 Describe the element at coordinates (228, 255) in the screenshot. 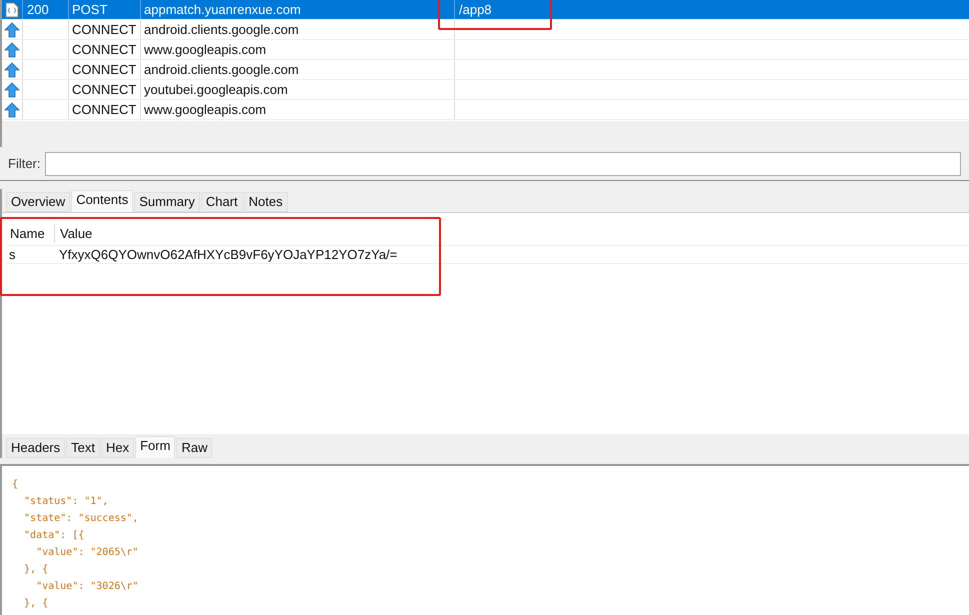

I see `table-cell-text: YfxyxQ6QYOwnvO62AfHXYcB9vF6yYOJaYP12YO7zYa/=` at that location.